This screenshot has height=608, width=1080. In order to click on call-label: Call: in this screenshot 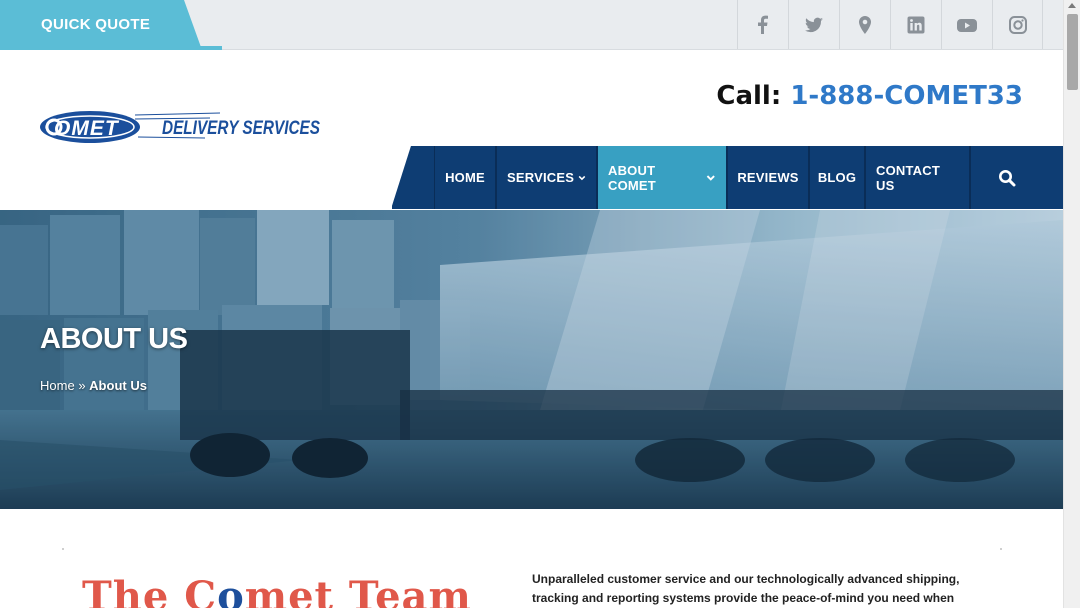, I will do `click(749, 96)`.